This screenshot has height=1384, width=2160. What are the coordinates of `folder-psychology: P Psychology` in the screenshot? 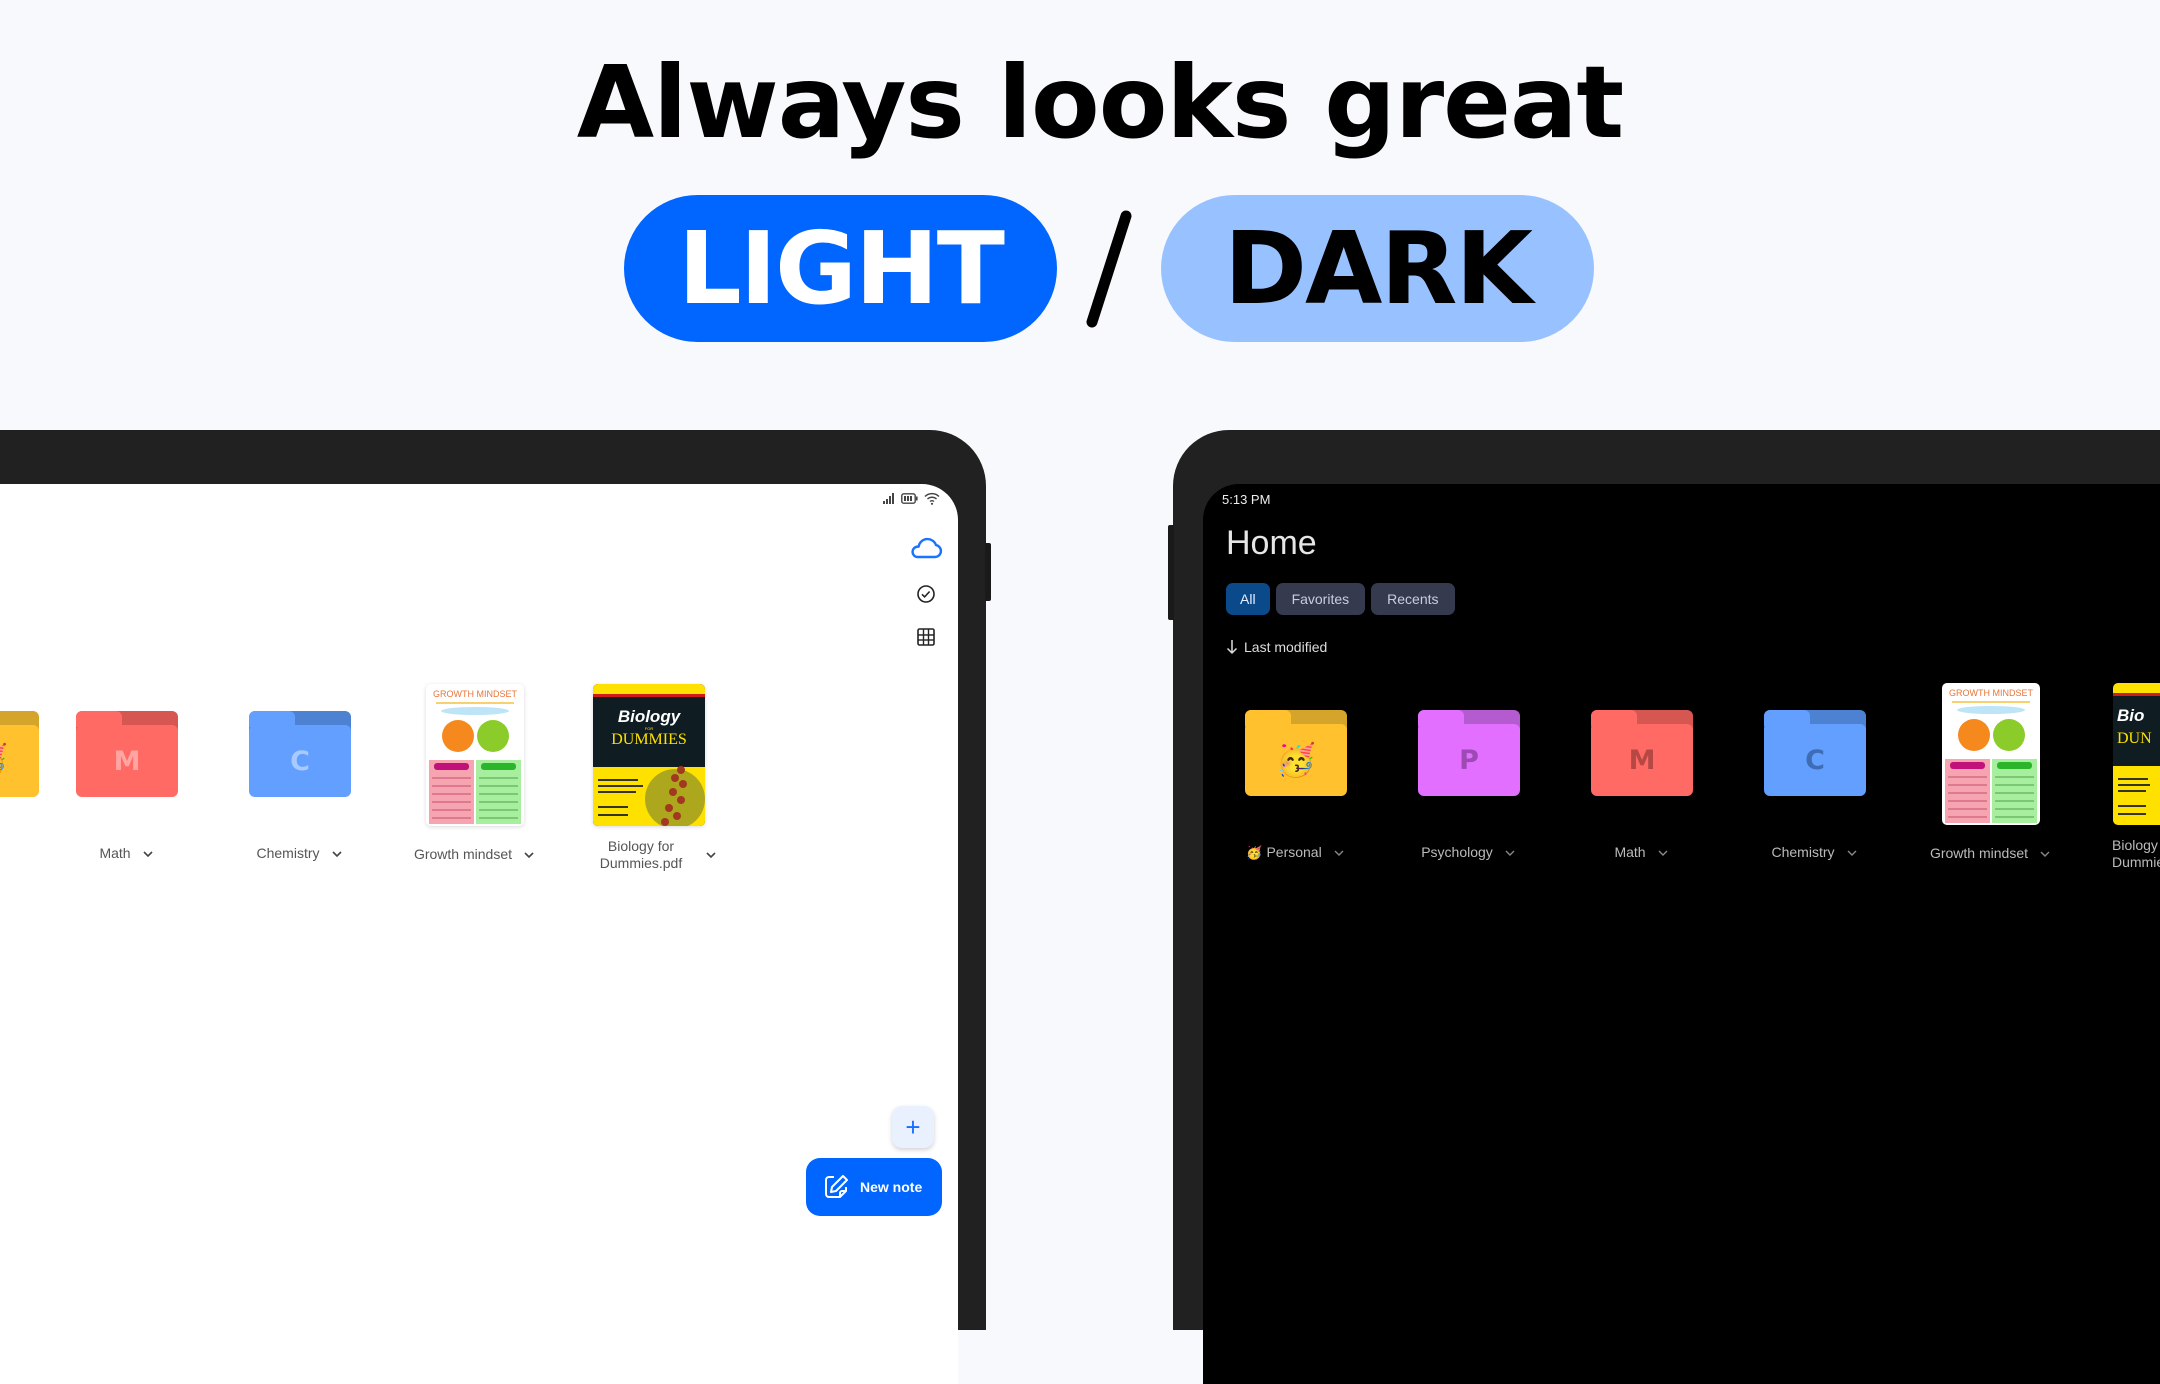 It's located at (1469, 785).